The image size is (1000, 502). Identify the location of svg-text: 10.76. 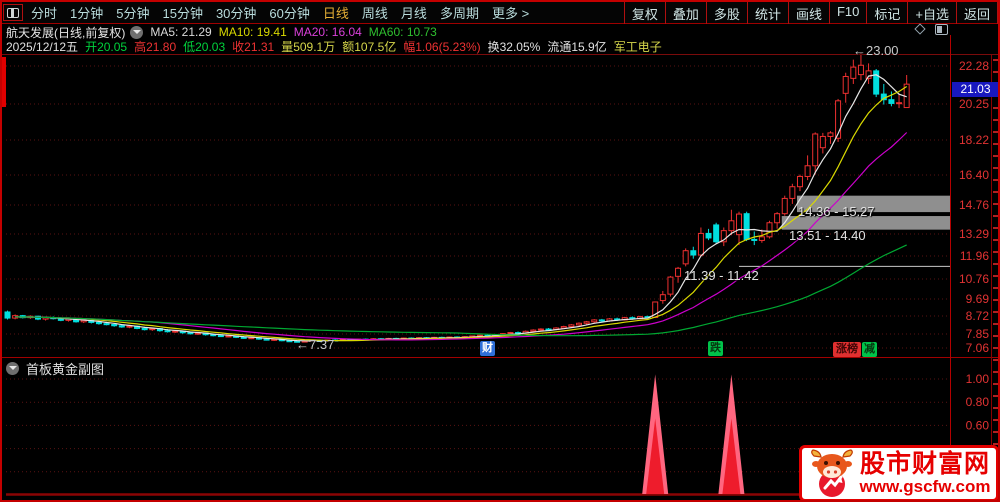
(974, 279).